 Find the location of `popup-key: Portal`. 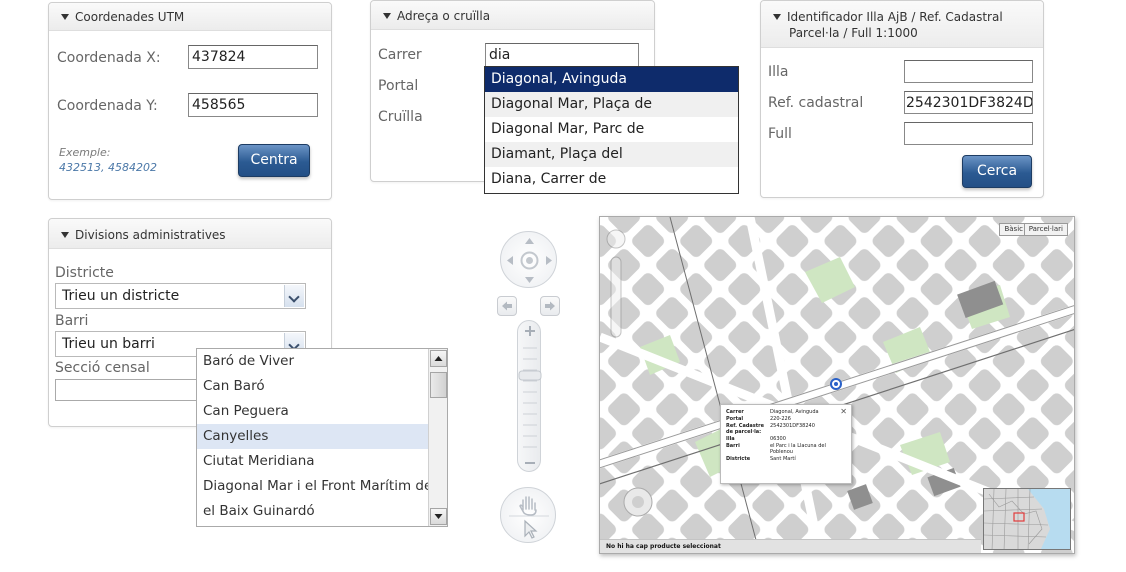

popup-key: Portal is located at coordinates (735, 419).